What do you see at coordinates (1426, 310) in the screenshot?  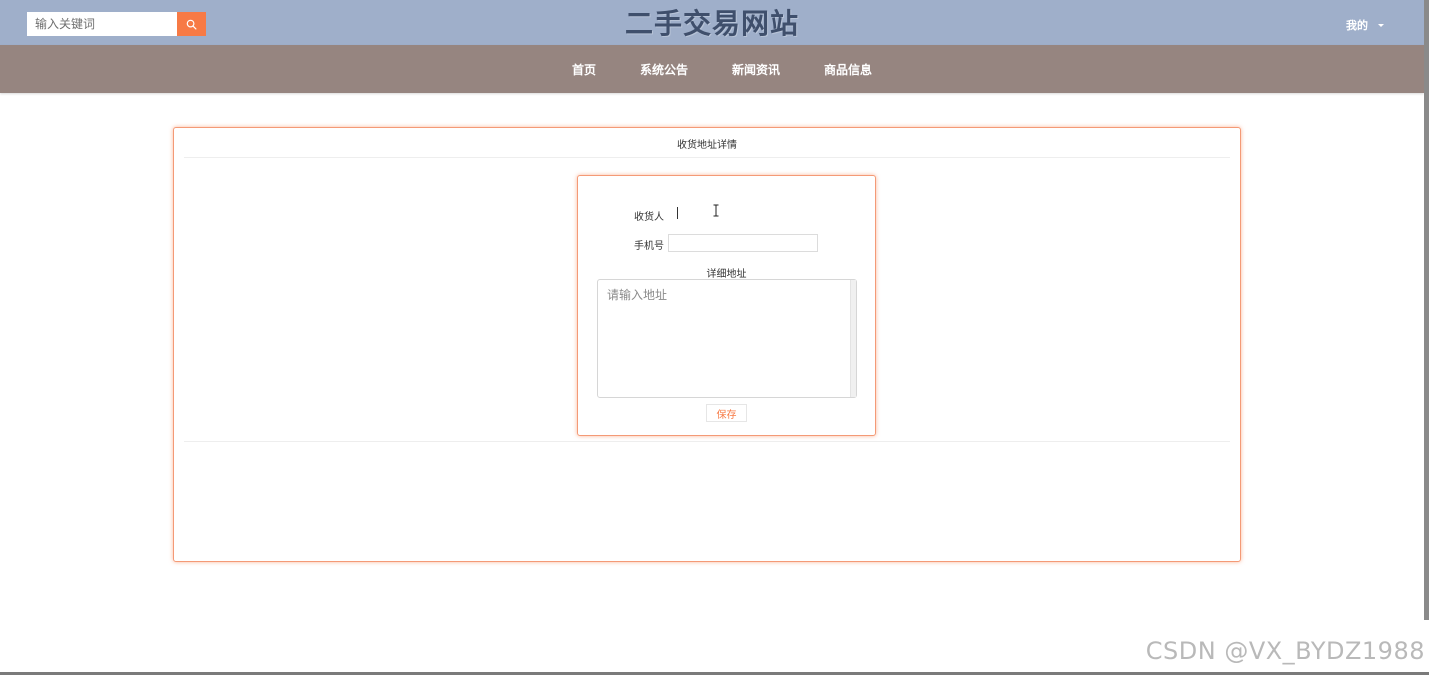 I see `page-scrollbar` at bounding box center [1426, 310].